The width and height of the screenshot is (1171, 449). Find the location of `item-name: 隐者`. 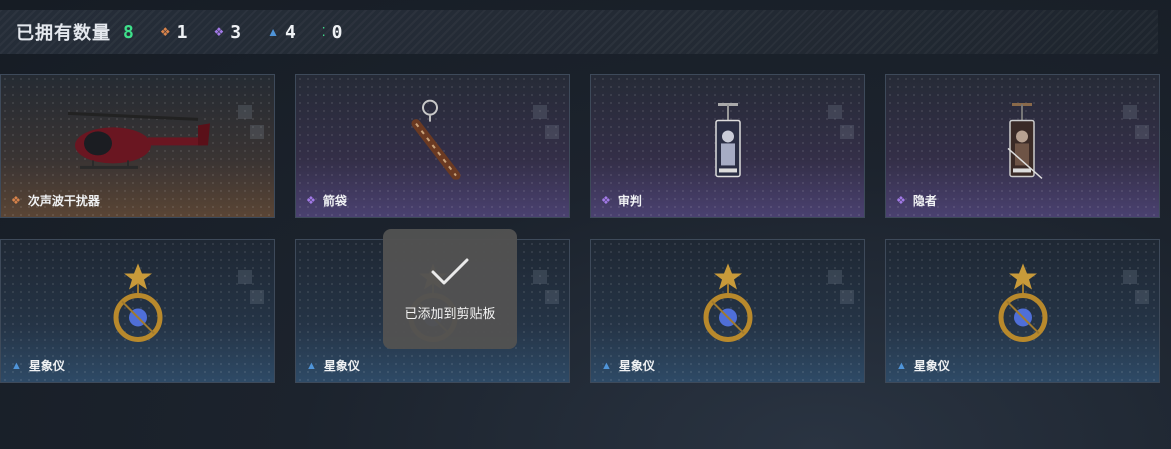

item-name: 隐者 is located at coordinates (924, 201).